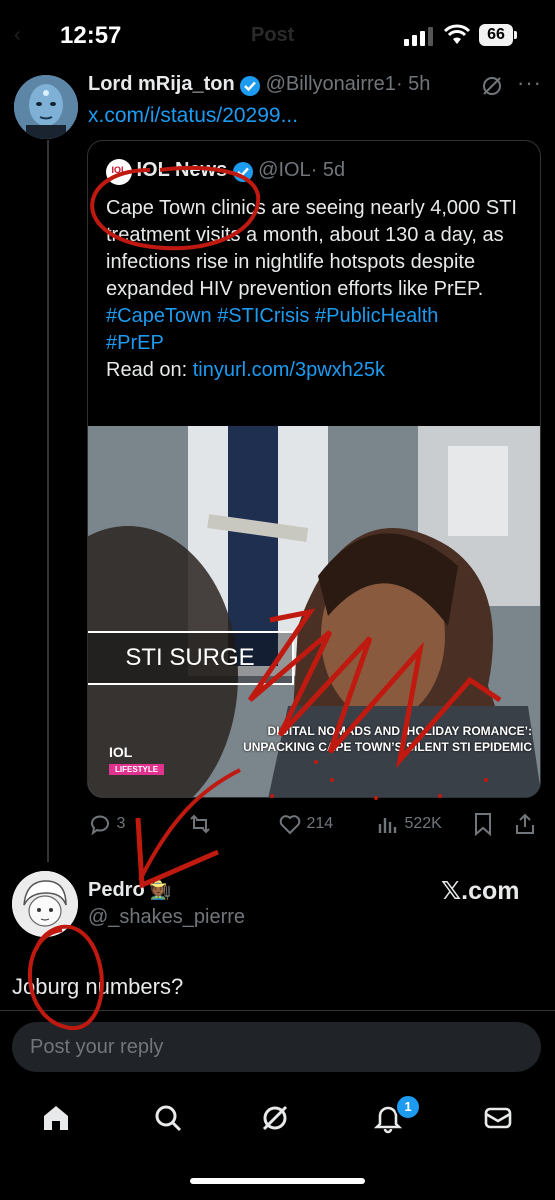 This screenshot has height=1200, width=555. I want to click on battery-tip, so click(515, 35).